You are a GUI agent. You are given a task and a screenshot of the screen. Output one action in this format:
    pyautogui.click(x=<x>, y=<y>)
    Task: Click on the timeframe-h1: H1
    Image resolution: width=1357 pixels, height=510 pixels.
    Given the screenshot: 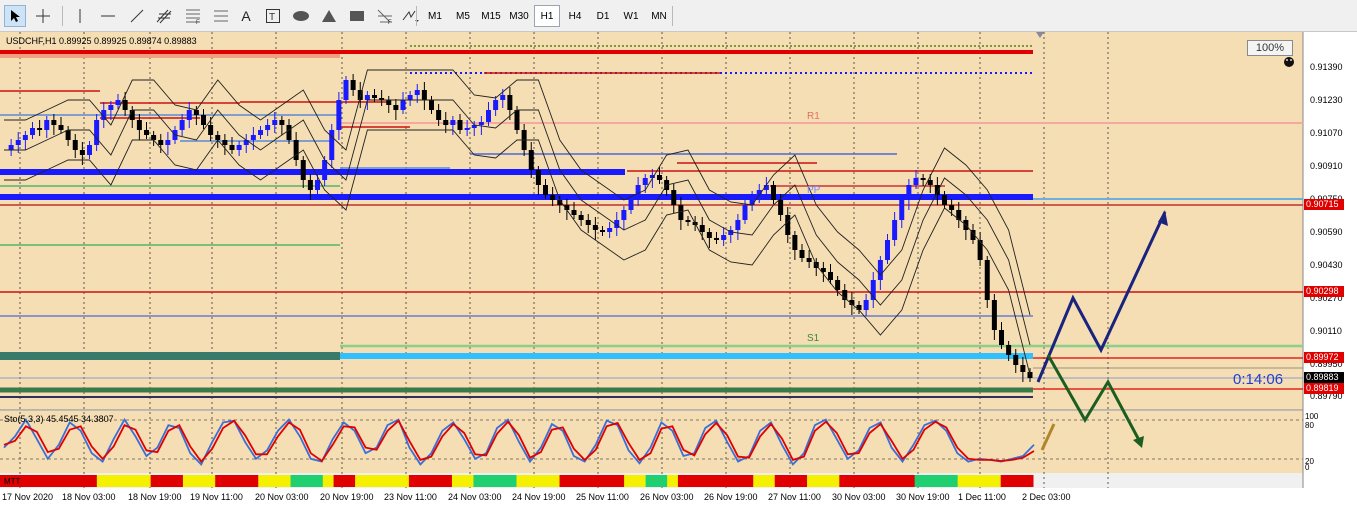 What is the action you would take?
    pyautogui.click(x=547, y=16)
    